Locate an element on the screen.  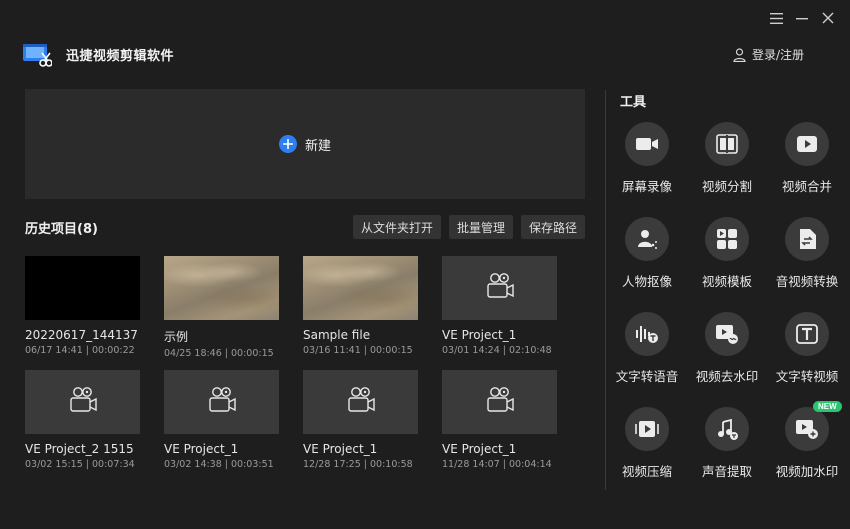
new-project-button: 新建 is located at coordinates (305, 144).